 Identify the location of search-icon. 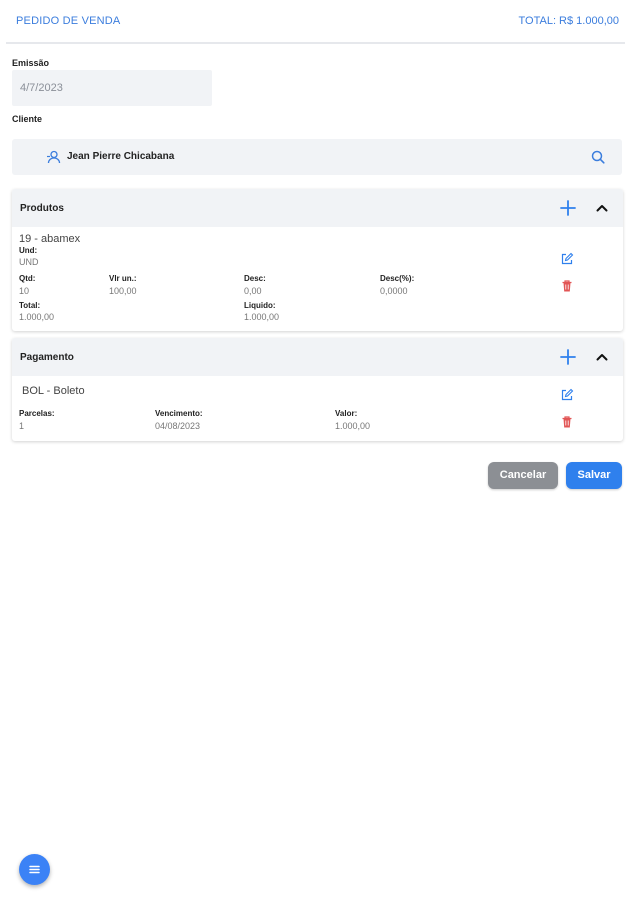
(598, 157).